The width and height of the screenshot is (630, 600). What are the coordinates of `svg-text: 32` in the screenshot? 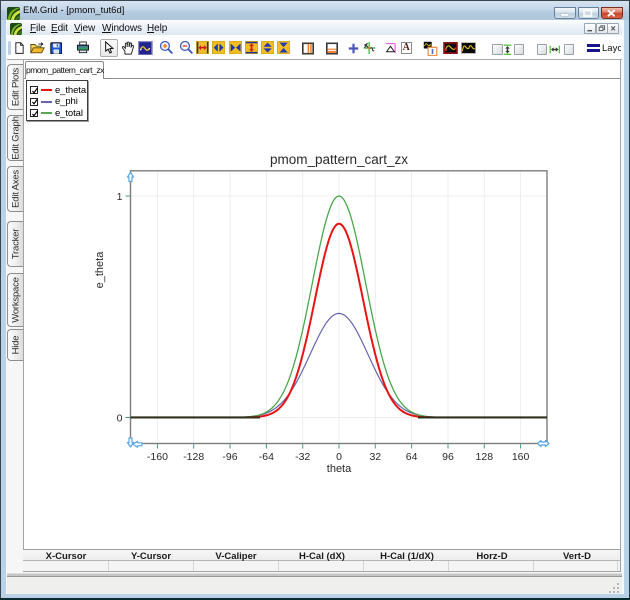 It's located at (375, 457).